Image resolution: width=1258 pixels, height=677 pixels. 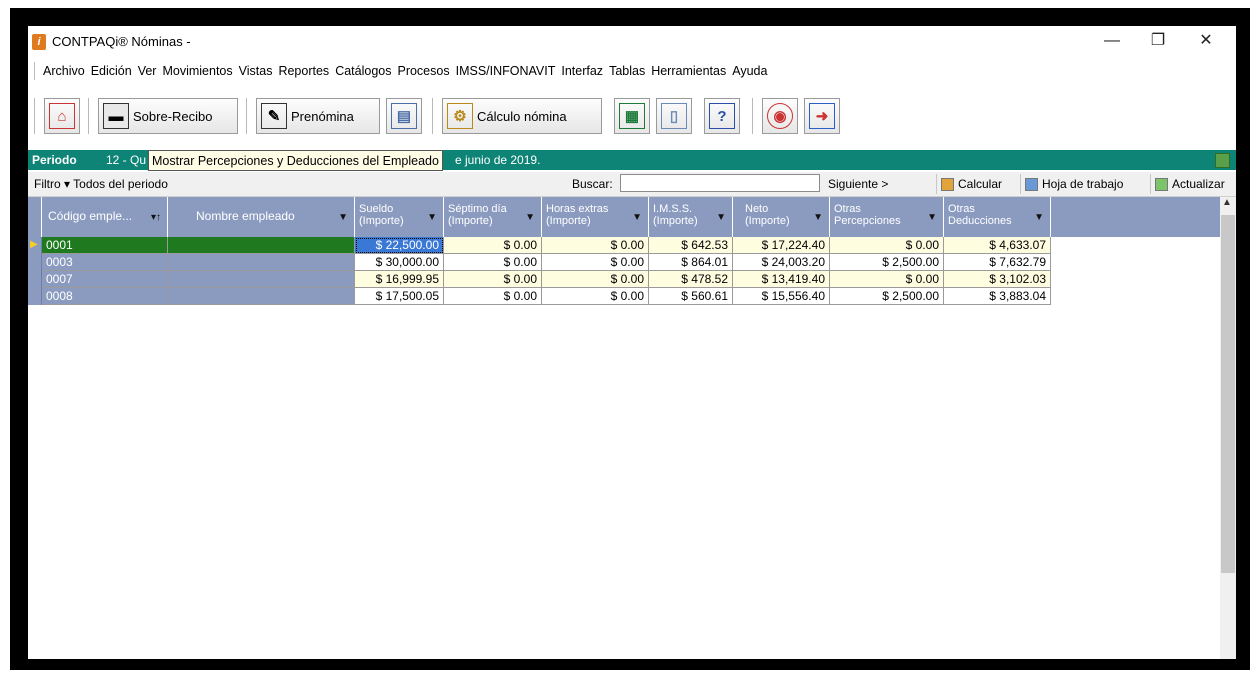 I want to click on sobre-recibo-button: ▬ Sobre-Recibo, so click(x=168, y=116).